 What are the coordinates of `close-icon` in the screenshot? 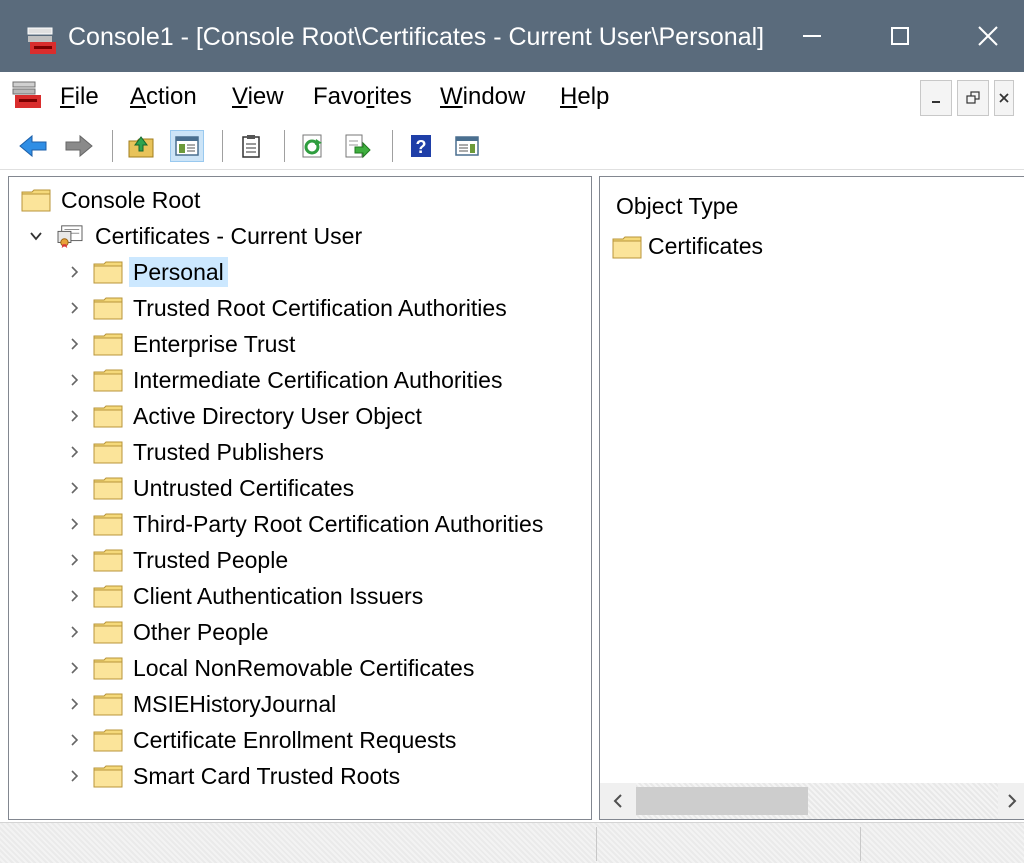 It's located at (1004, 98).